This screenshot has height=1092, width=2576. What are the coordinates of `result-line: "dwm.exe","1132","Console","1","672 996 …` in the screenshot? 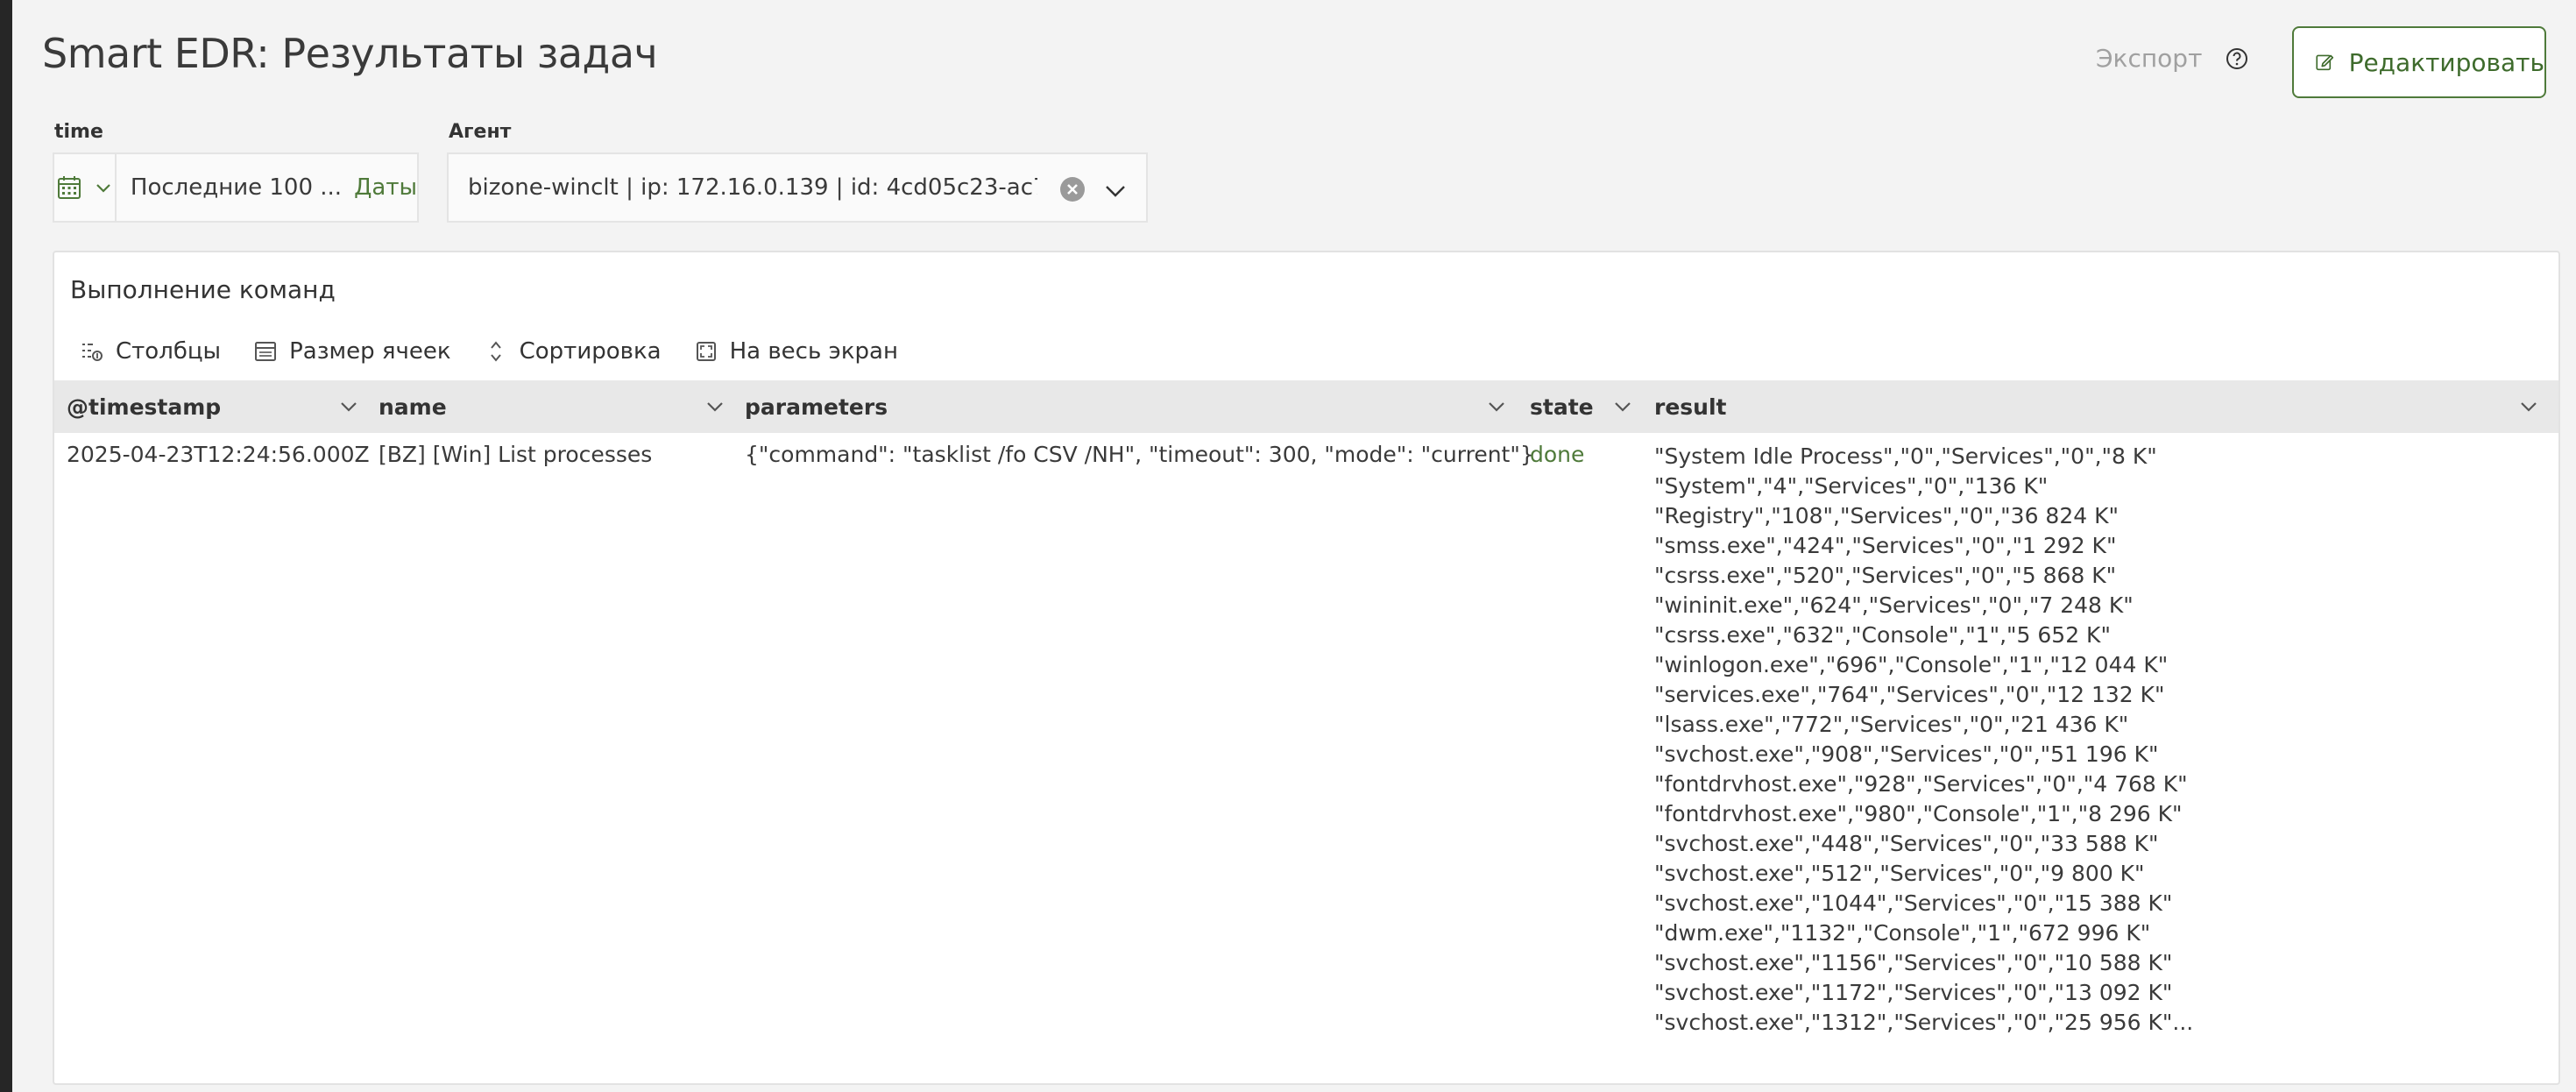 It's located at (1902, 933).